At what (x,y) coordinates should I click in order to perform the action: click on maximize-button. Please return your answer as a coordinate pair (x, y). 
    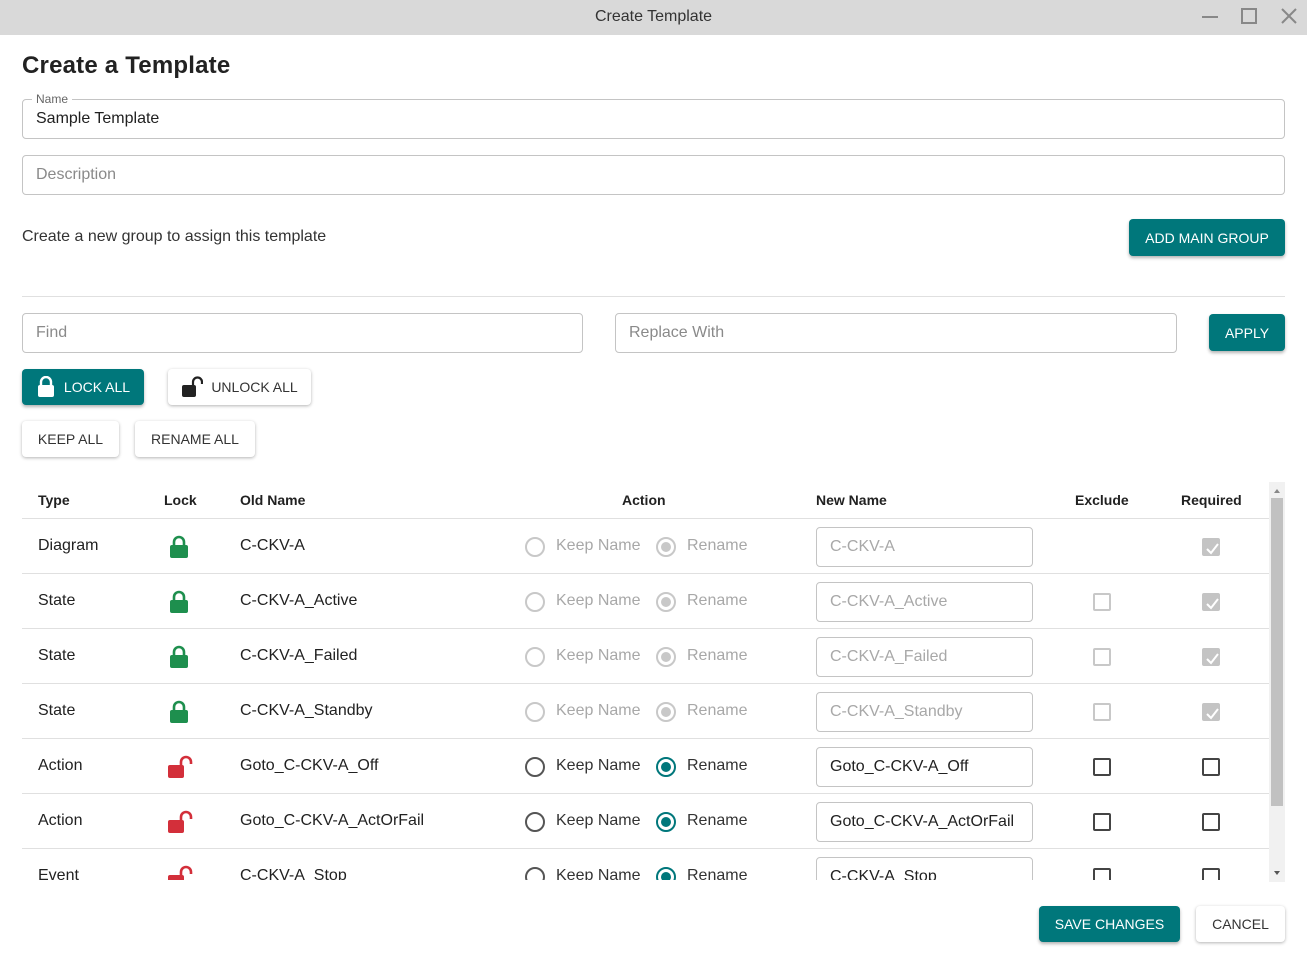
    Looking at the image, I should click on (1249, 17).